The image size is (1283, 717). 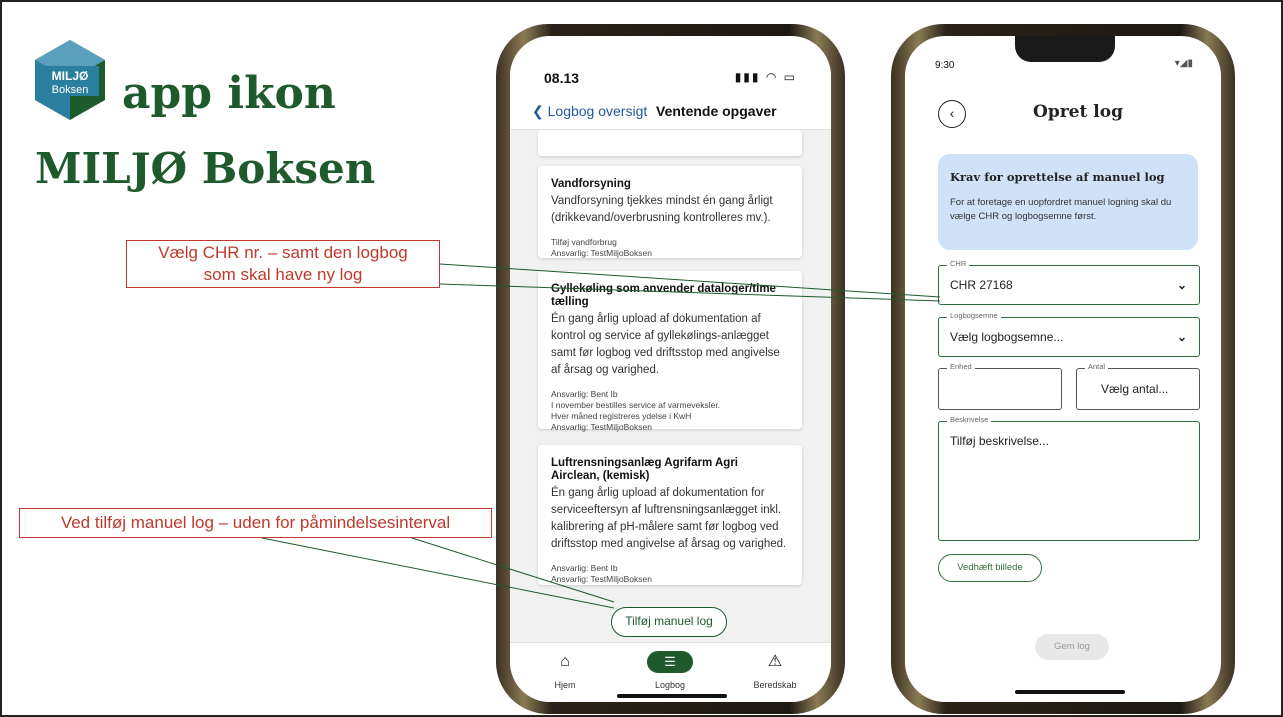 What do you see at coordinates (716, 111) in the screenshot?
I see `nav-title: Ventende opgaver` at bounding box center [716, 111].